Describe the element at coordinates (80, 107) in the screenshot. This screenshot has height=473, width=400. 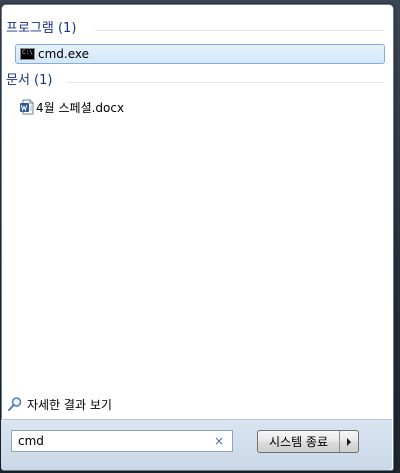
I see `result-item-label: 4월 스페셜.docx` at that location.